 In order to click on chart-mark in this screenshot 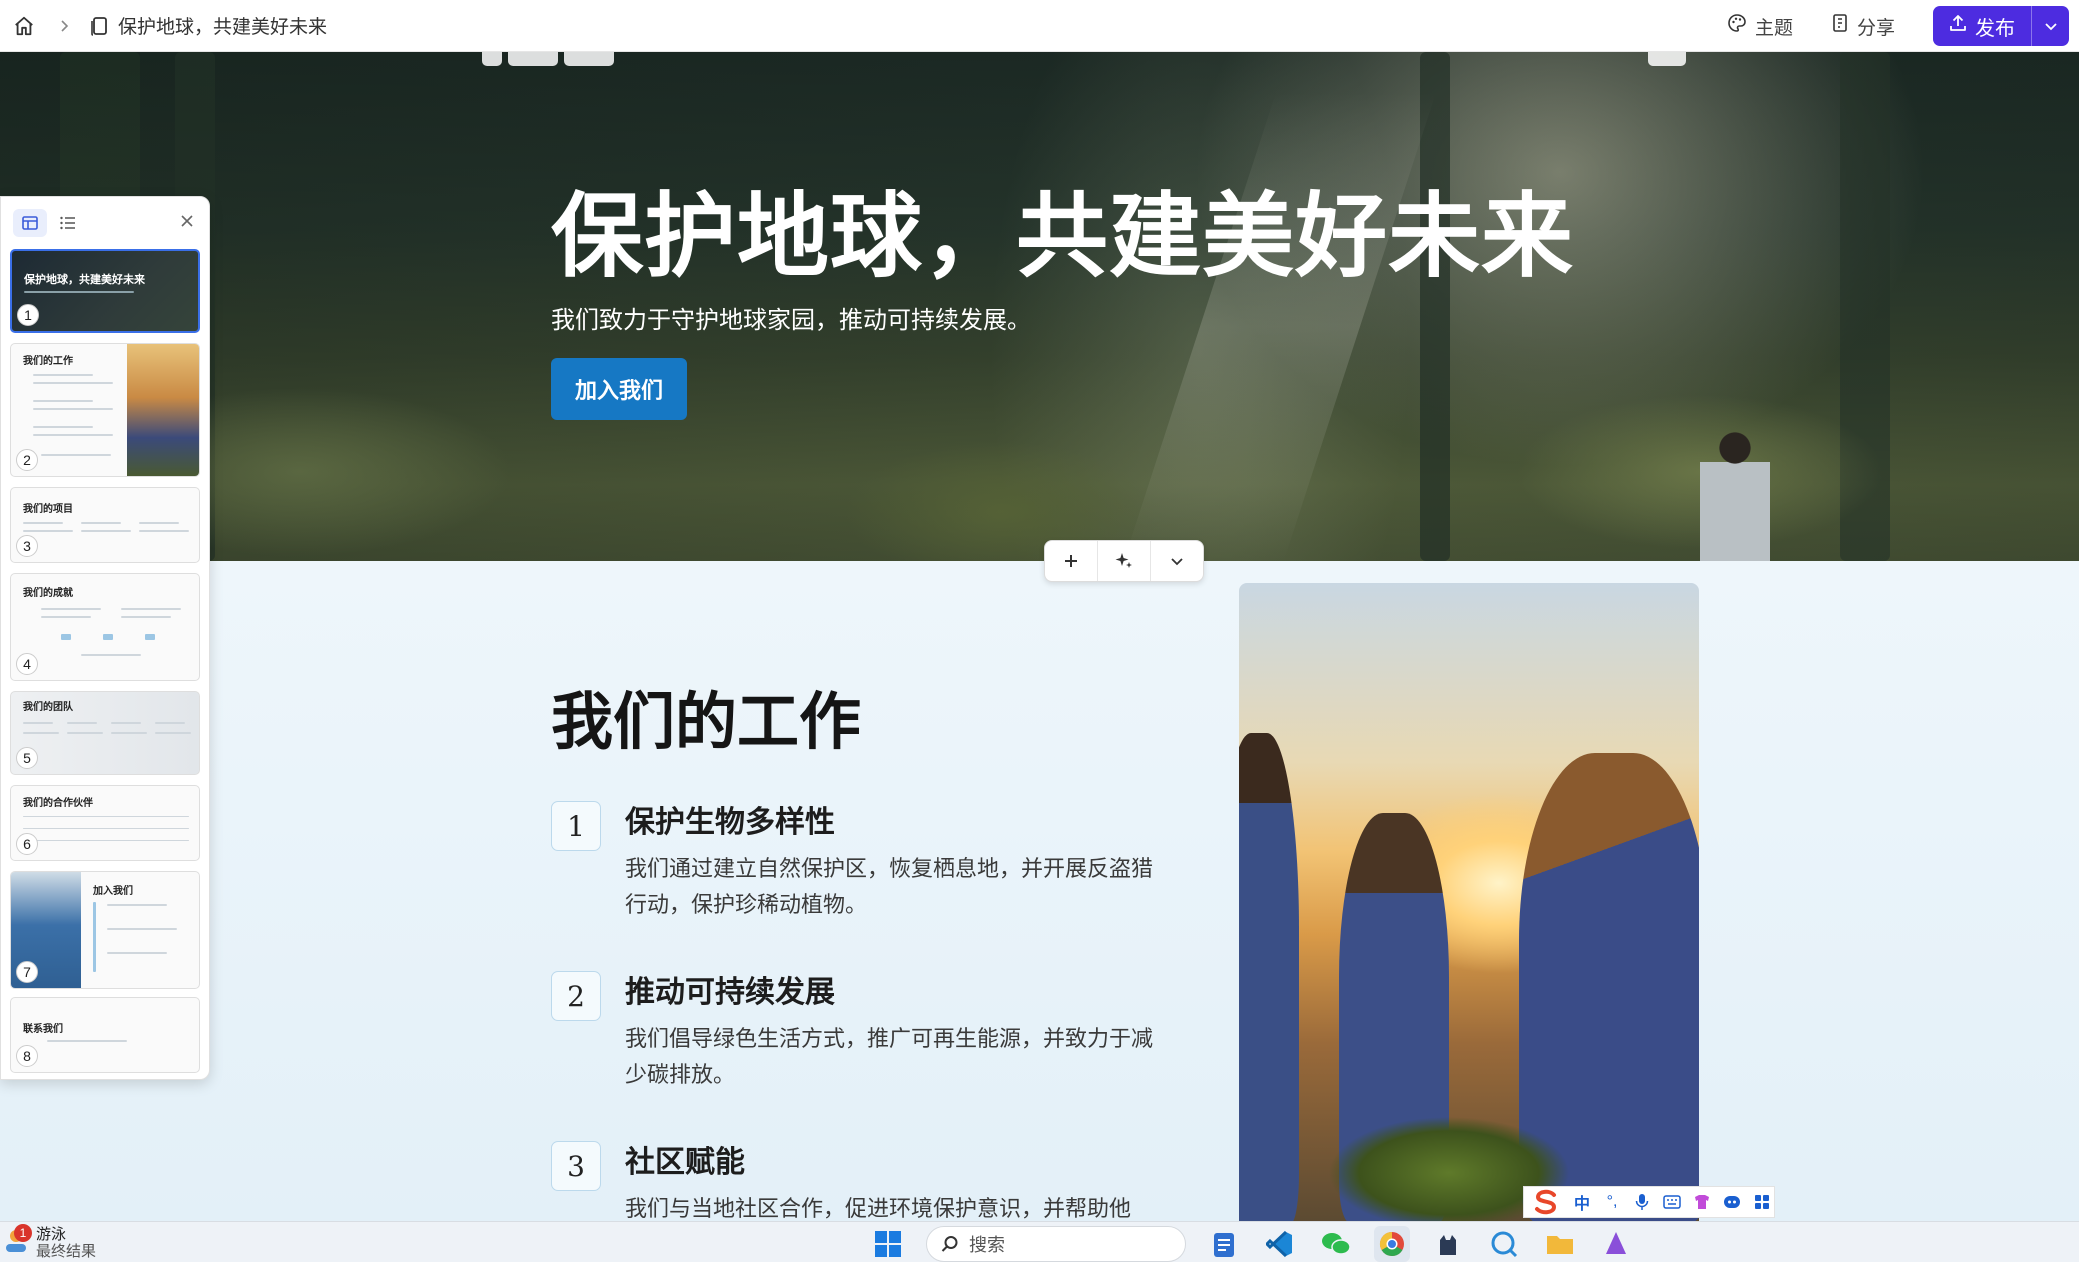, I will do `click(66, 637)`.